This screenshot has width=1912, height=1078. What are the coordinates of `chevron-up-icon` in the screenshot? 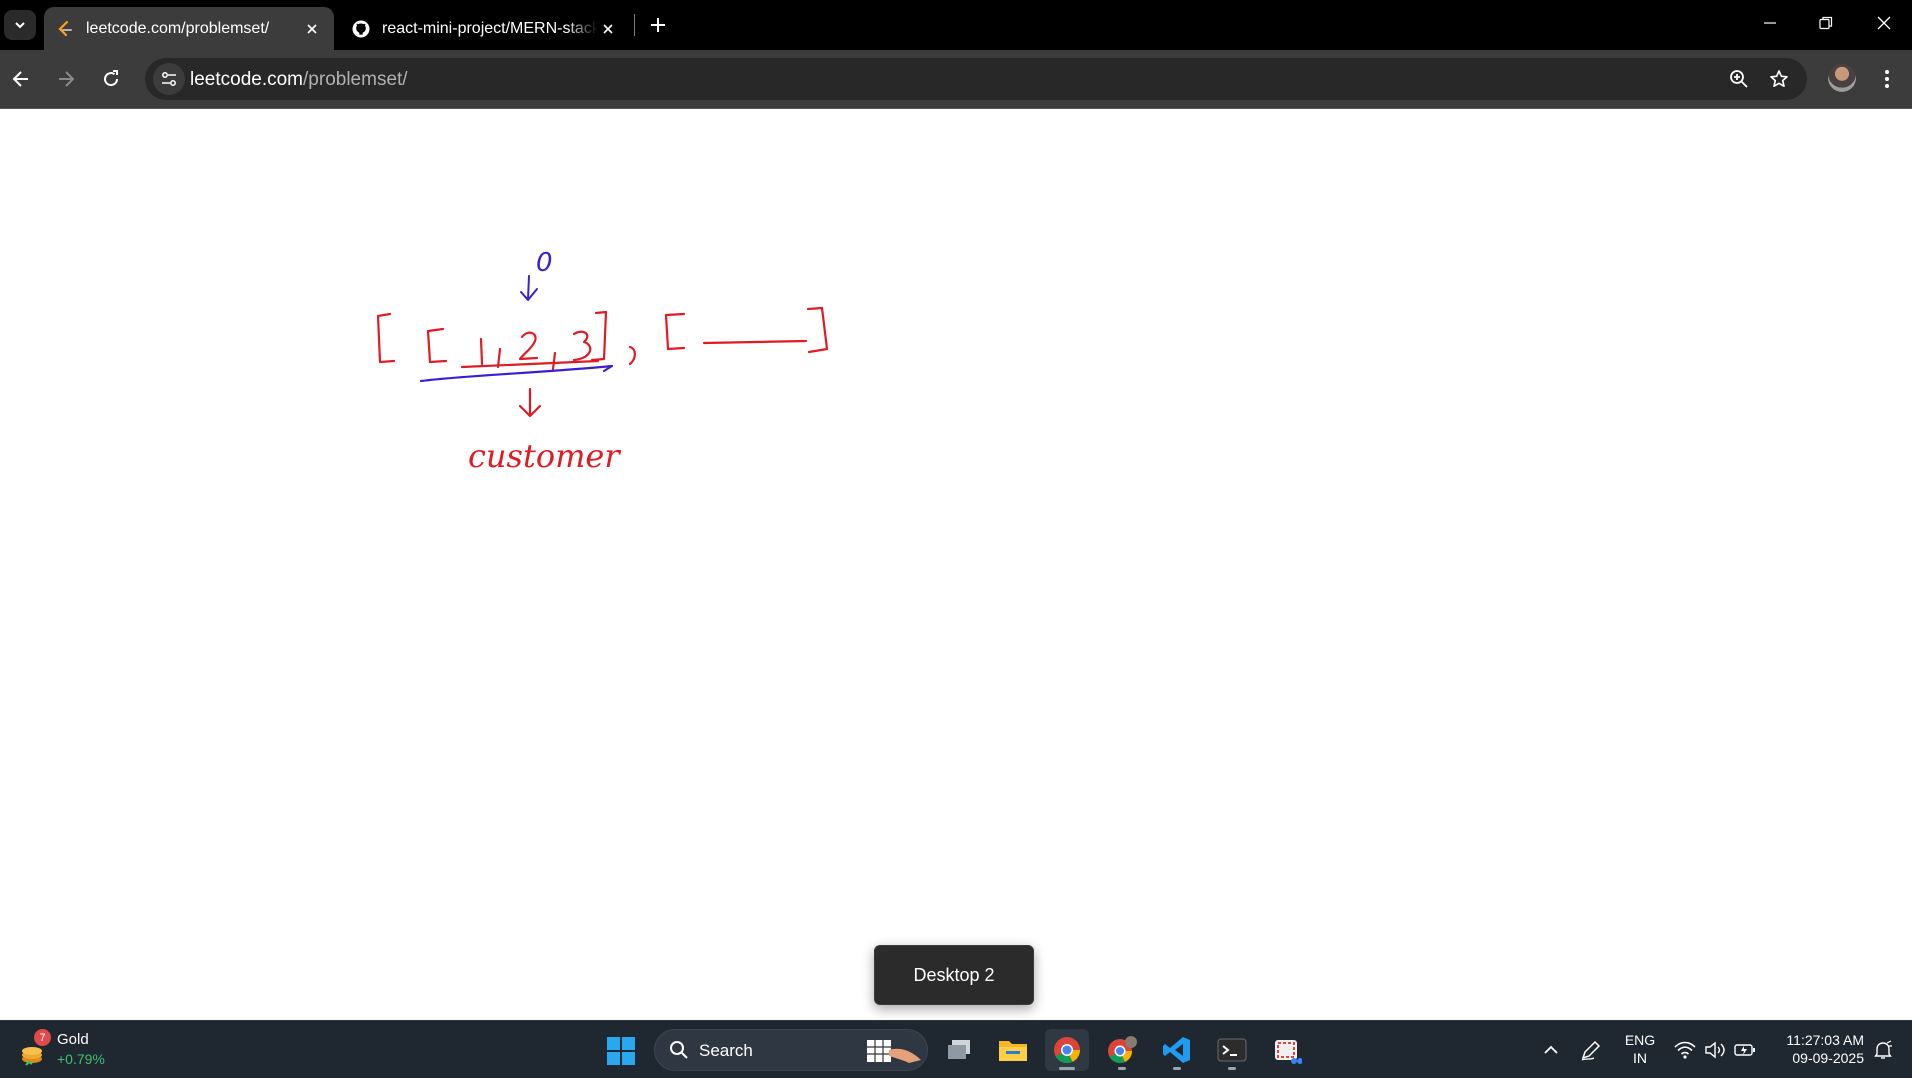 It's located at (1551, 1049).